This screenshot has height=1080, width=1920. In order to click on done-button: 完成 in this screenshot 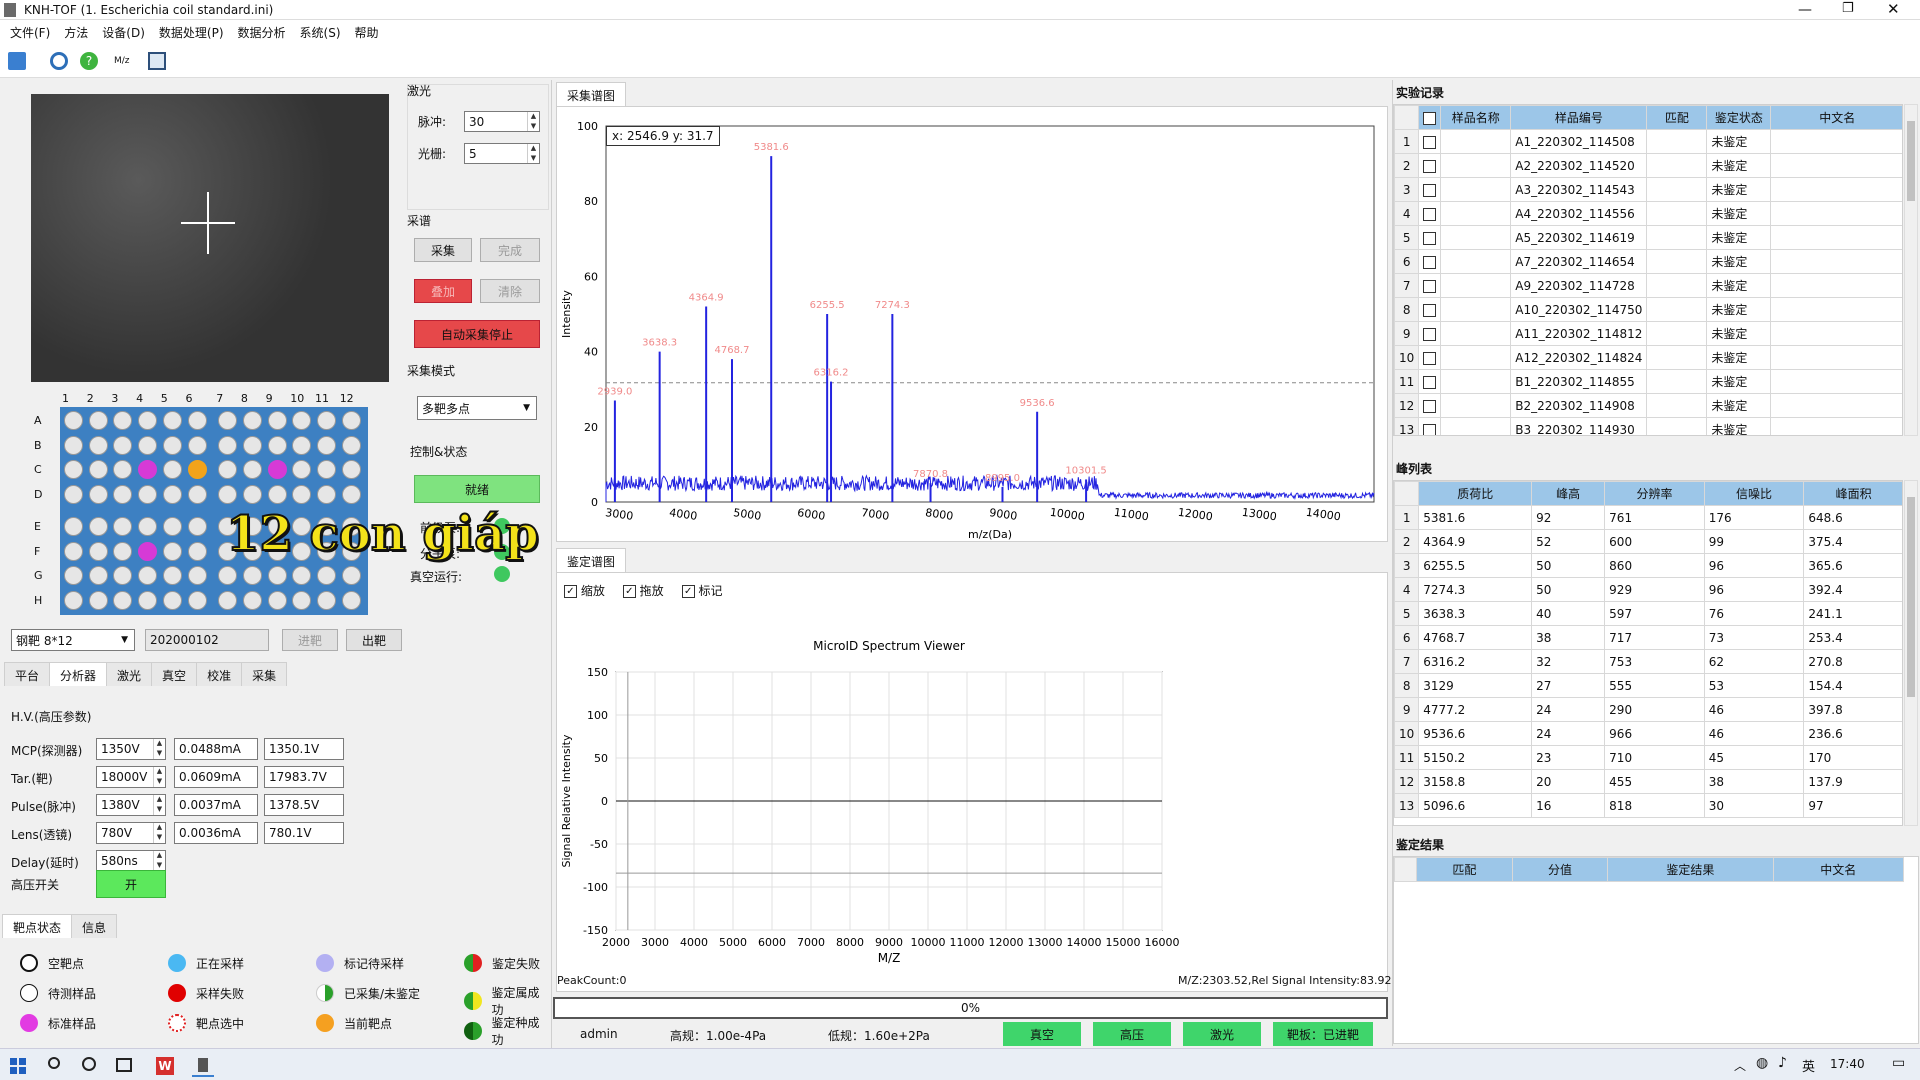, I will do `click(510, 250)`.